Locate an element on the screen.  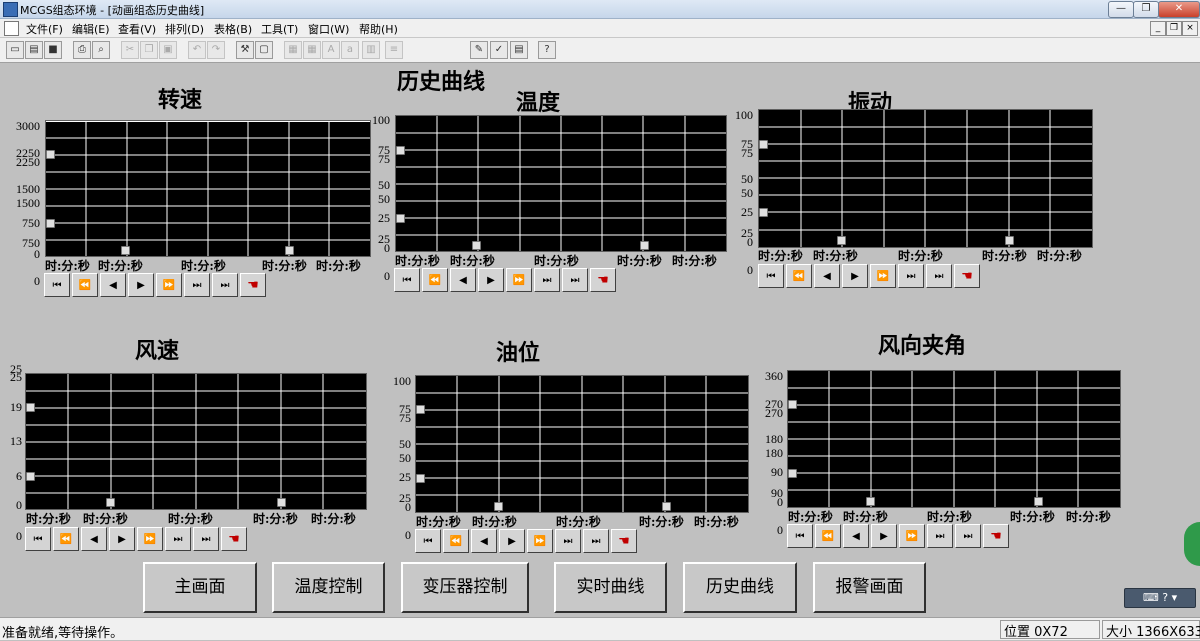
menu-view: 查看(V) is located at coordinates (137, 29).